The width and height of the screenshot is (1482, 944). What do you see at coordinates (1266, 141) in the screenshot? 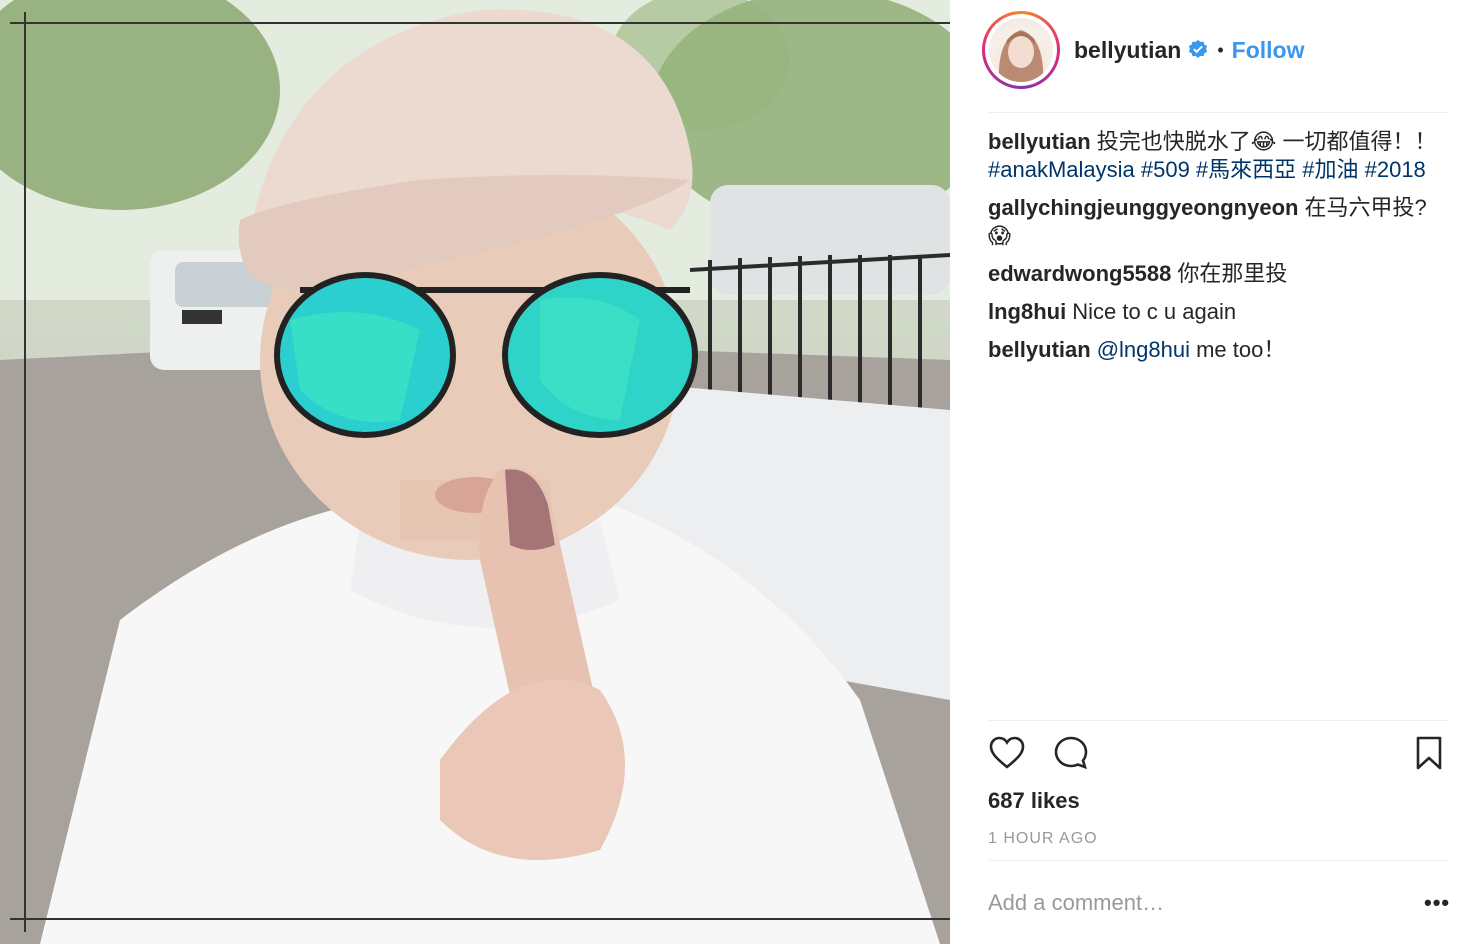
I see `comment-text: 投完也快脱水了😂 一切都值得！！` at bounding box center [1266, 141].